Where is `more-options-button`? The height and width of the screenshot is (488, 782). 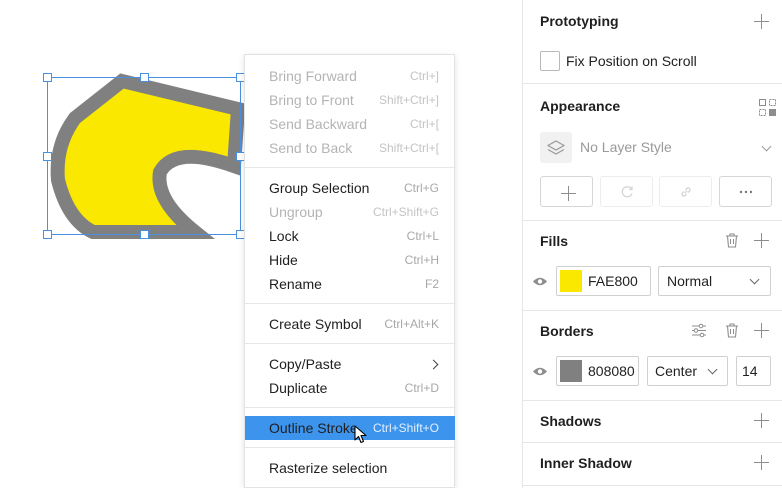
more-options-button is located at coordinates (745, 191).